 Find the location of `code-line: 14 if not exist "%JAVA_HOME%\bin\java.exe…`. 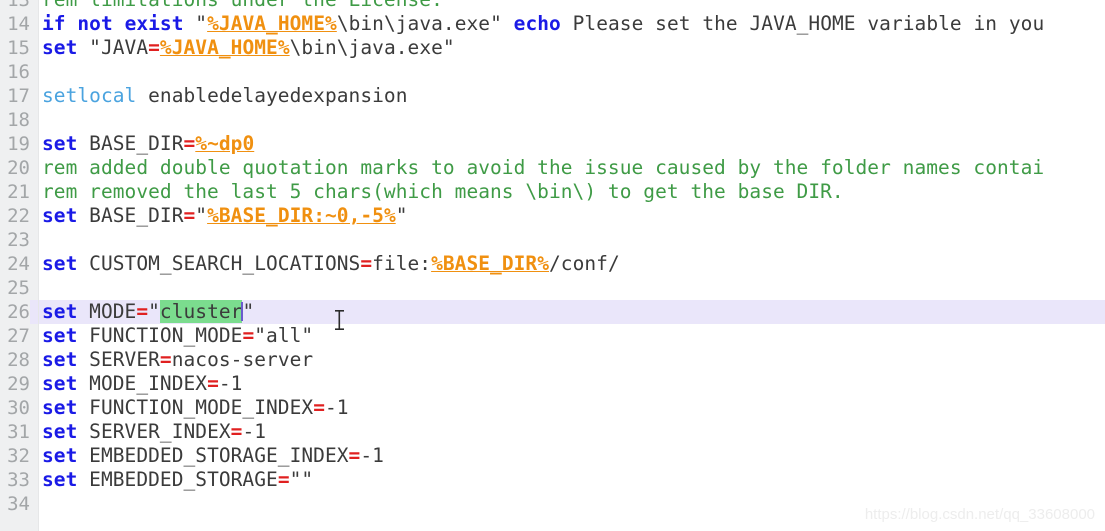

code-line: 14 if not exist "%JAVA_HOME%\bin\java.exe… is located at coordinates (552, 24).